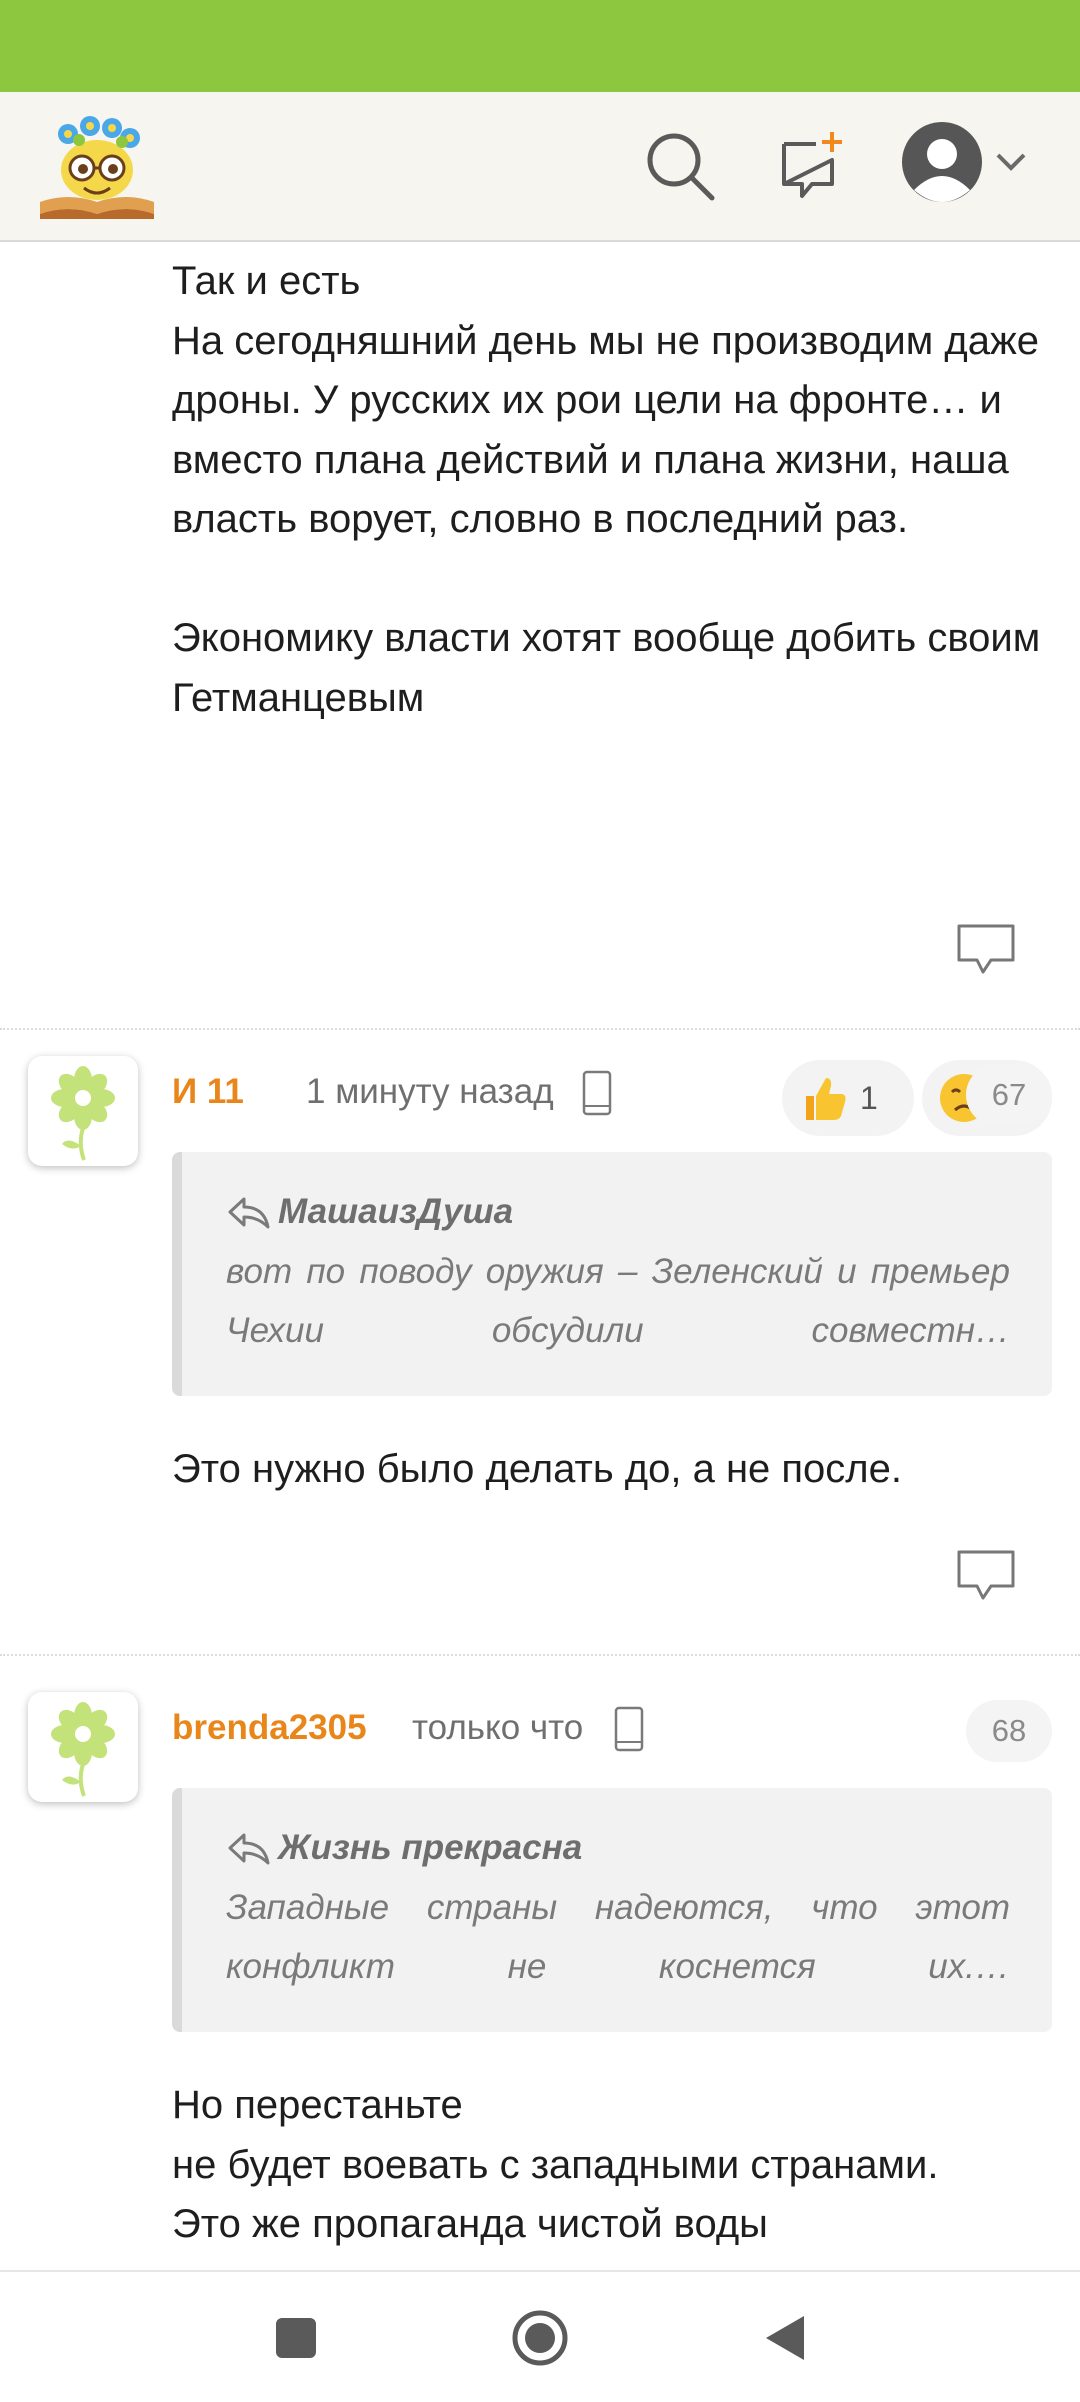  Describe the element at coordinates (848, 1098) in the screenshot. I see `reaction-thumbs-up: 1` at that location.